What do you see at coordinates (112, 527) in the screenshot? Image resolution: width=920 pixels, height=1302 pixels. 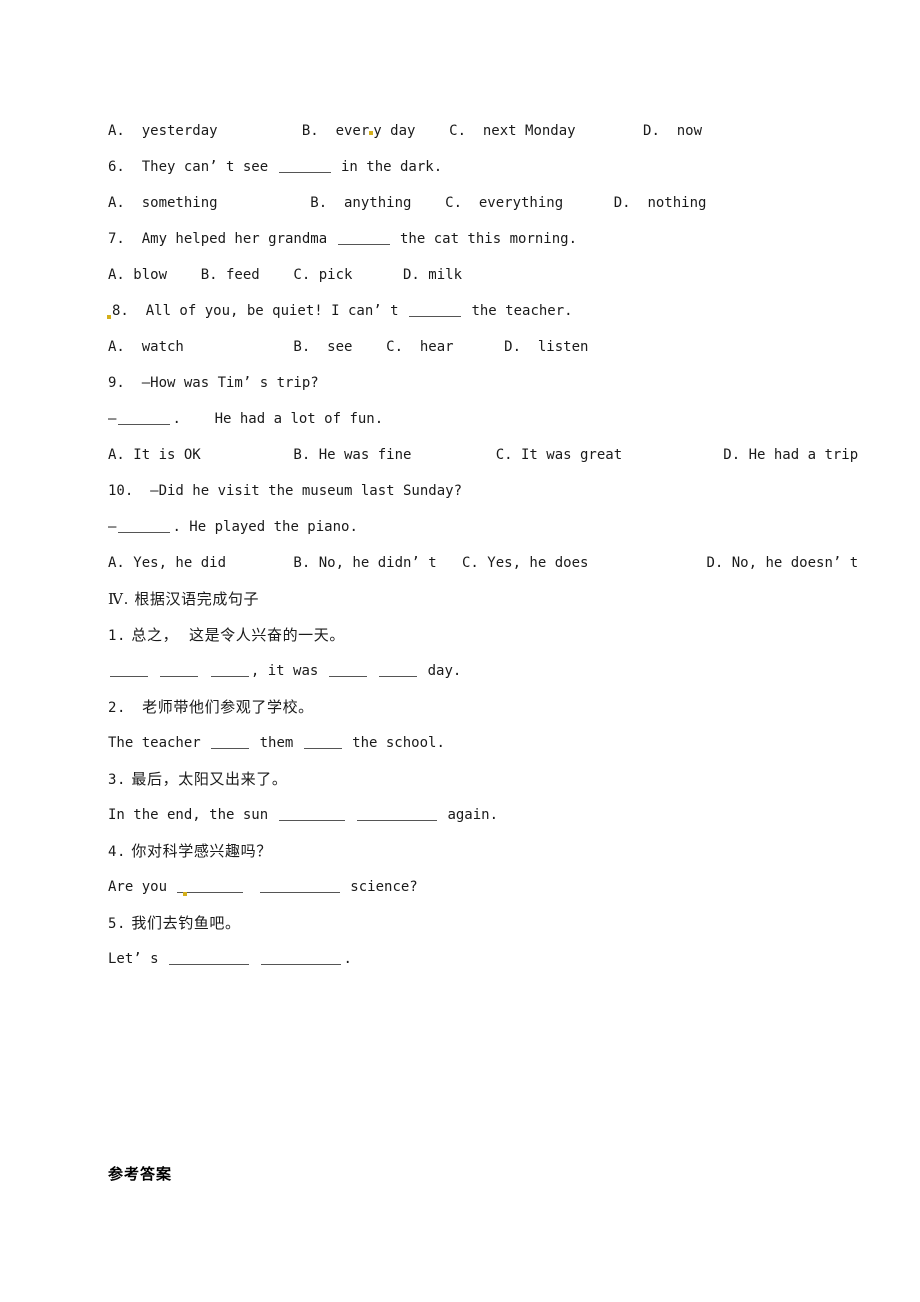 I see `q10-reply-prefix: —` at bounding box center [112, 527].